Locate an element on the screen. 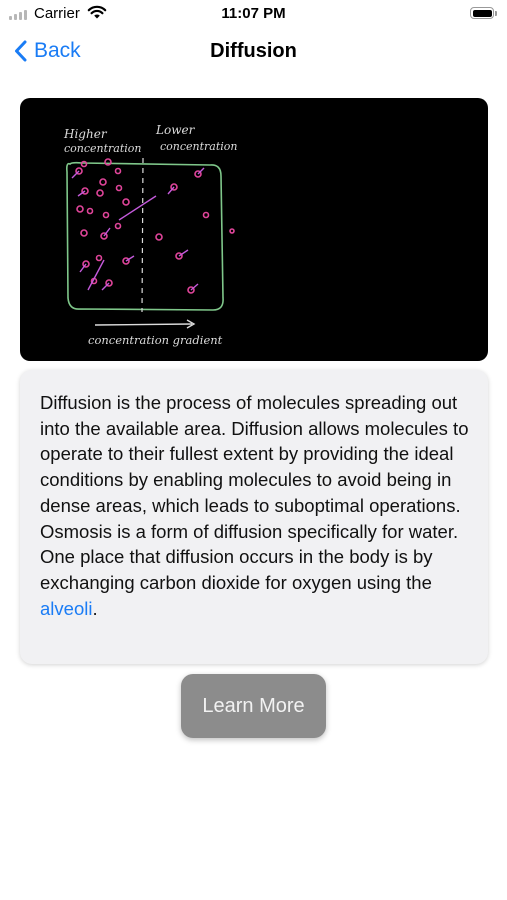 Image resolution: width=507 pixels, height=900 pixels. page-title: Diffusion is located at coordinates (253, 51).